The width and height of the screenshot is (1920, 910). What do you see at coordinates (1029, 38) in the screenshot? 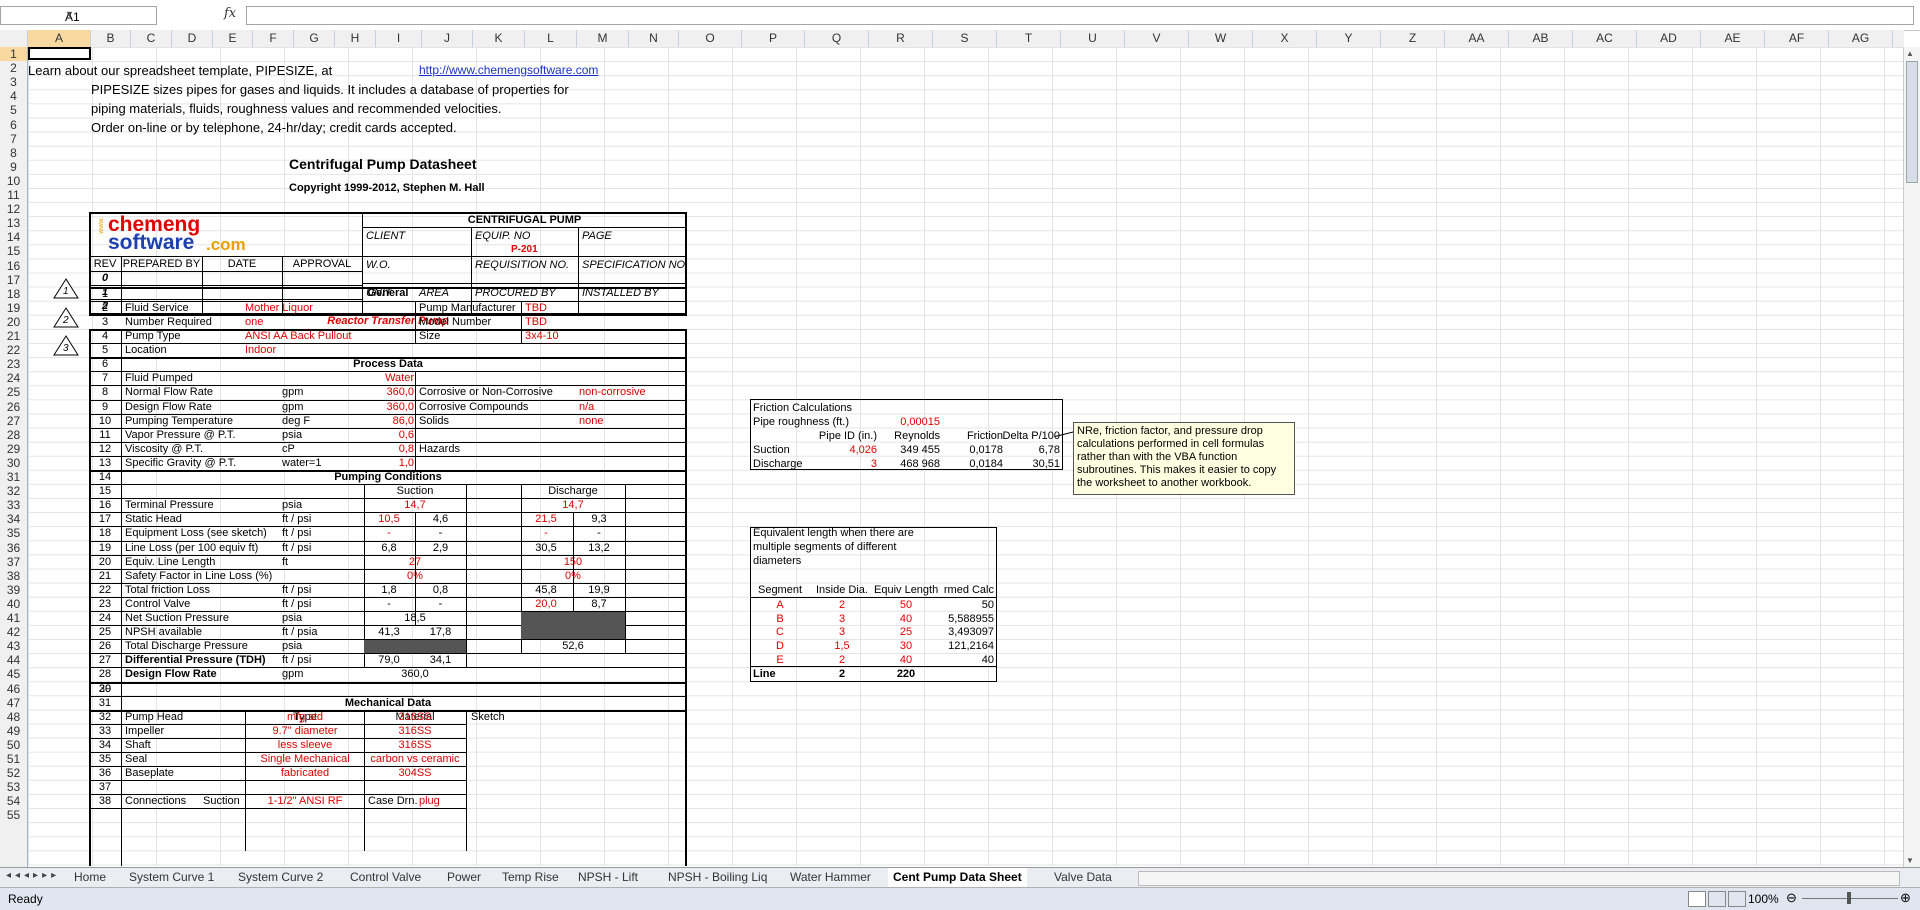
I see `column-header-T: T` at bounding box center [1029, 38].